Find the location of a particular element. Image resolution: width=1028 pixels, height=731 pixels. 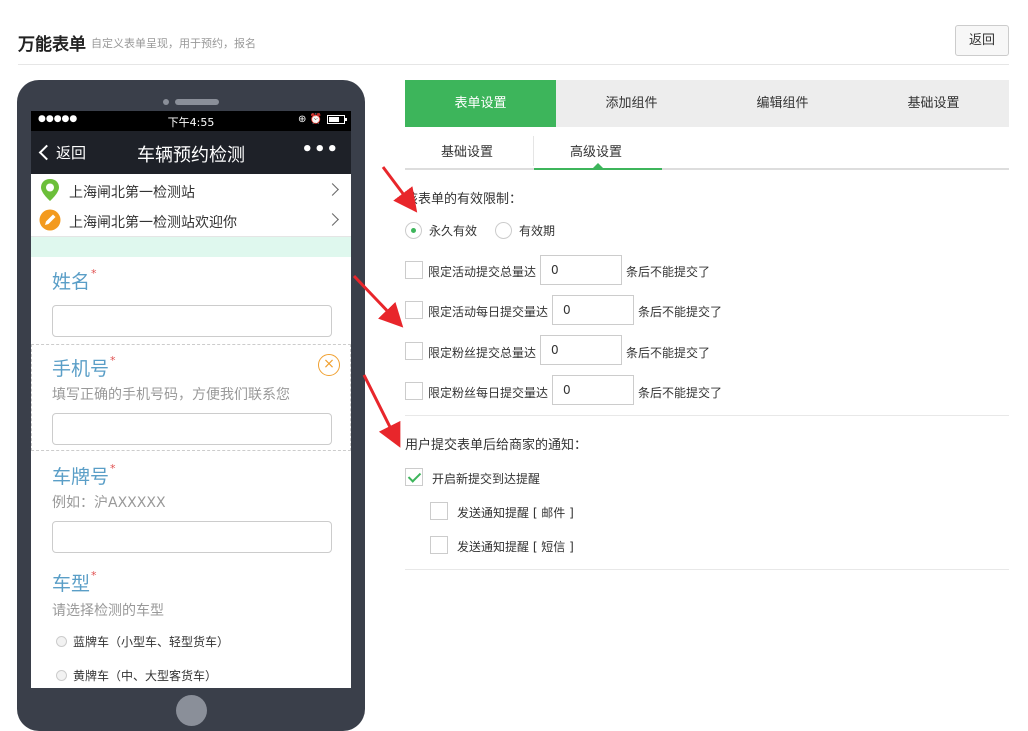

limit-fan-total-input is located at coordinates (581, 350).